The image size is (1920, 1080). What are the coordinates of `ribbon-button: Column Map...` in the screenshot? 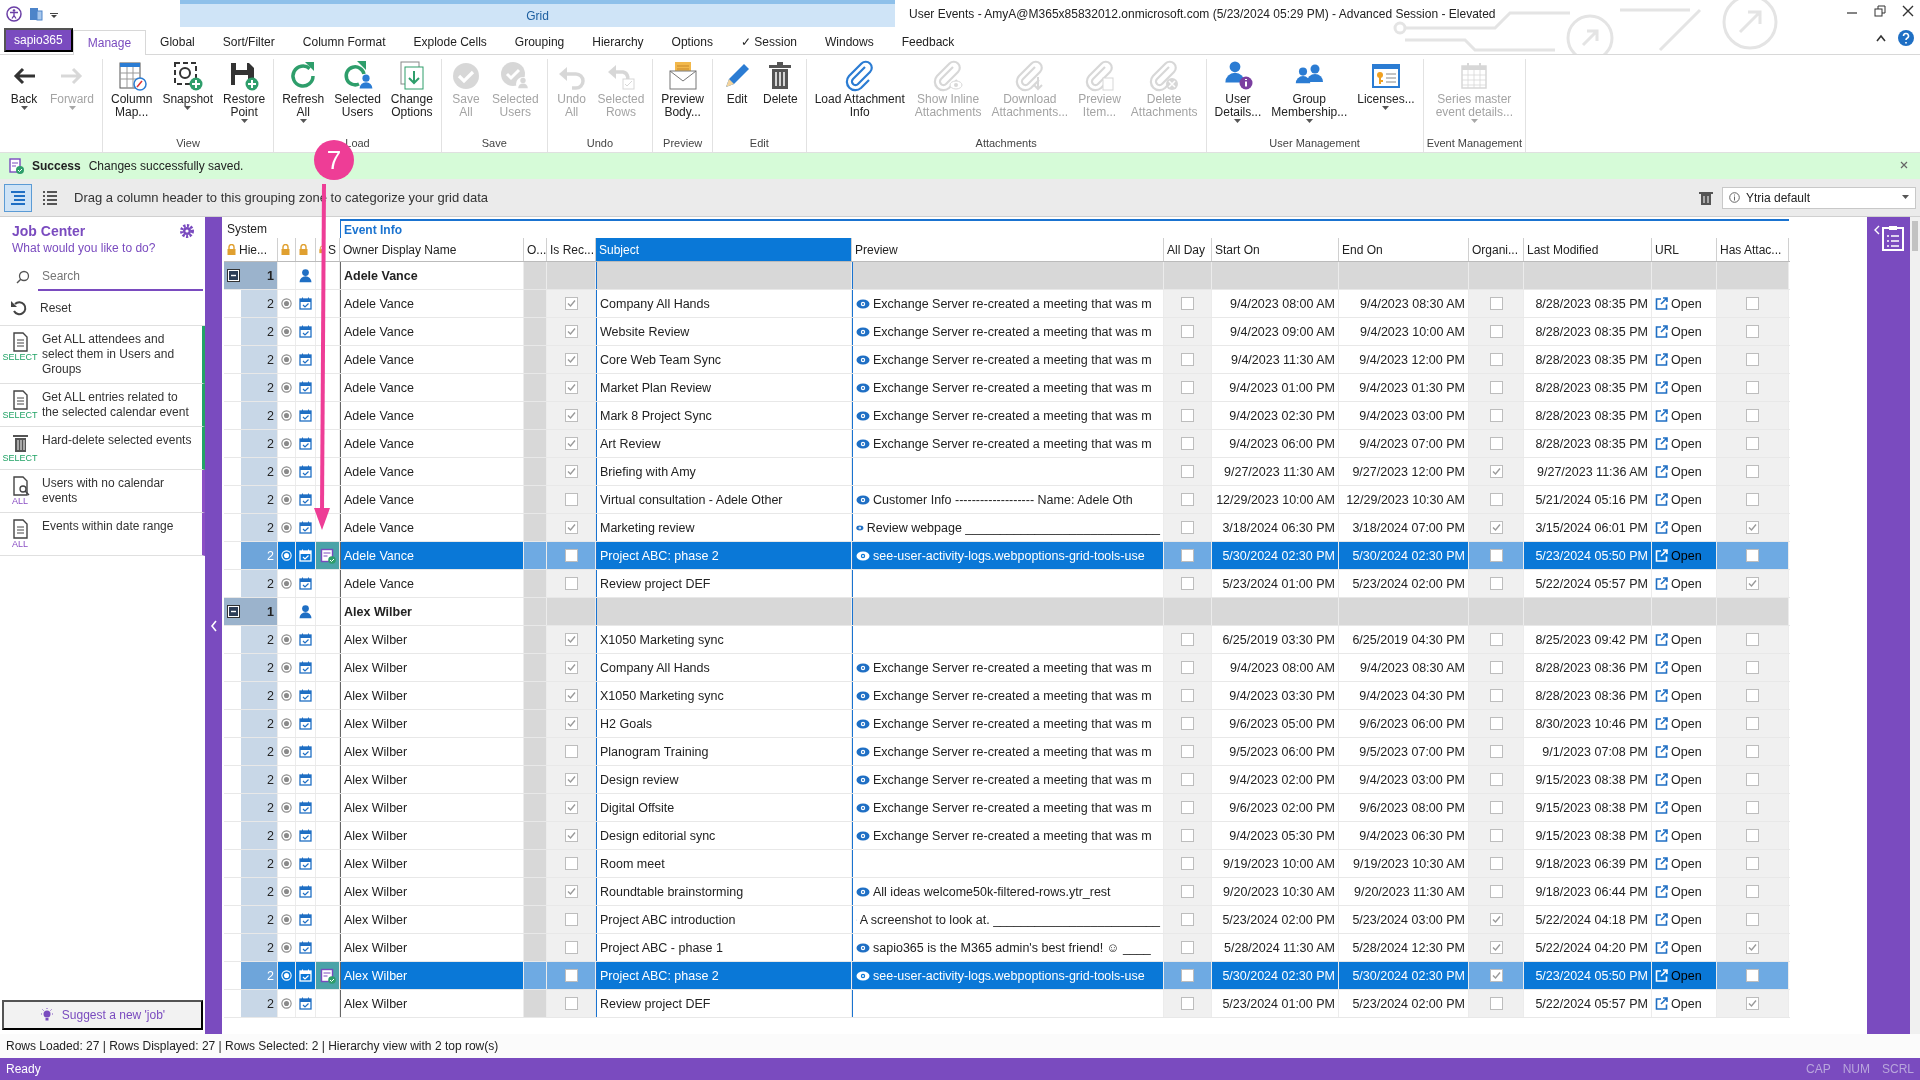 It's located at (132, 97).